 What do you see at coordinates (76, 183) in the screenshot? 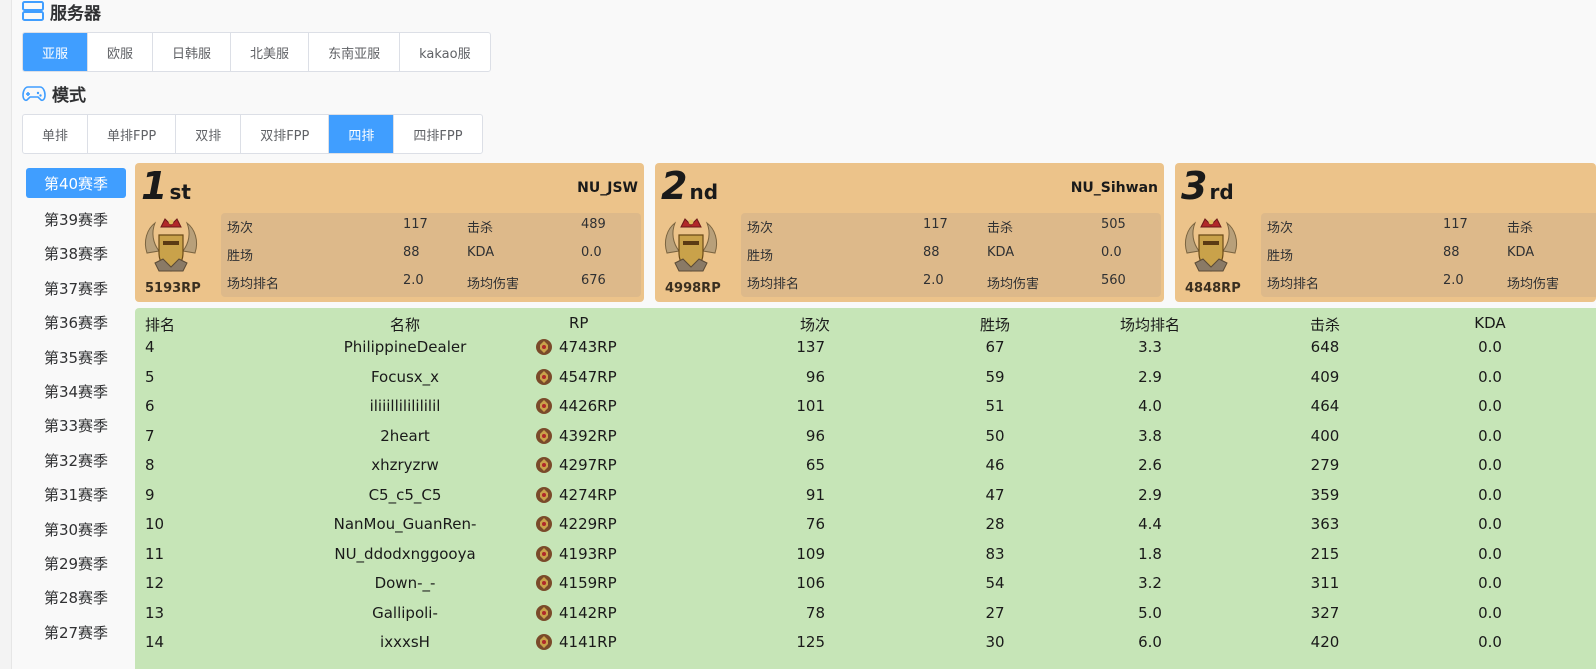
I see `season-item-0: 第40赛季` at bounding box center [76, 183].